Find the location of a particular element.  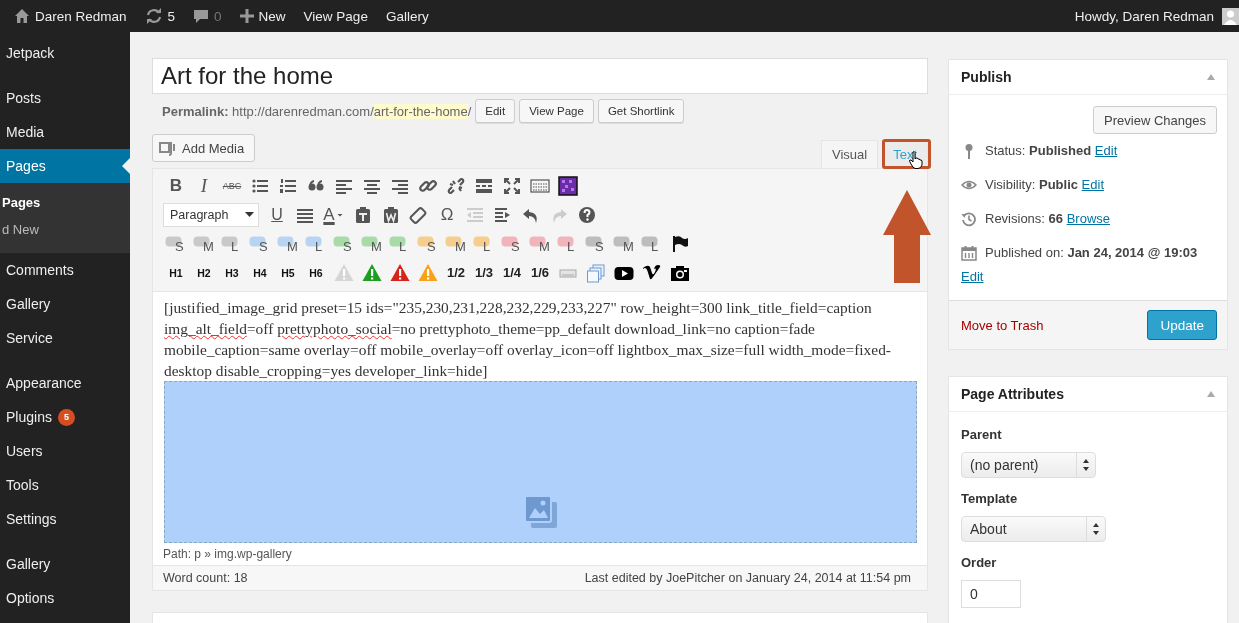

element-path: Path: p » img.wp-gallery is located at coordinates (227, 554).